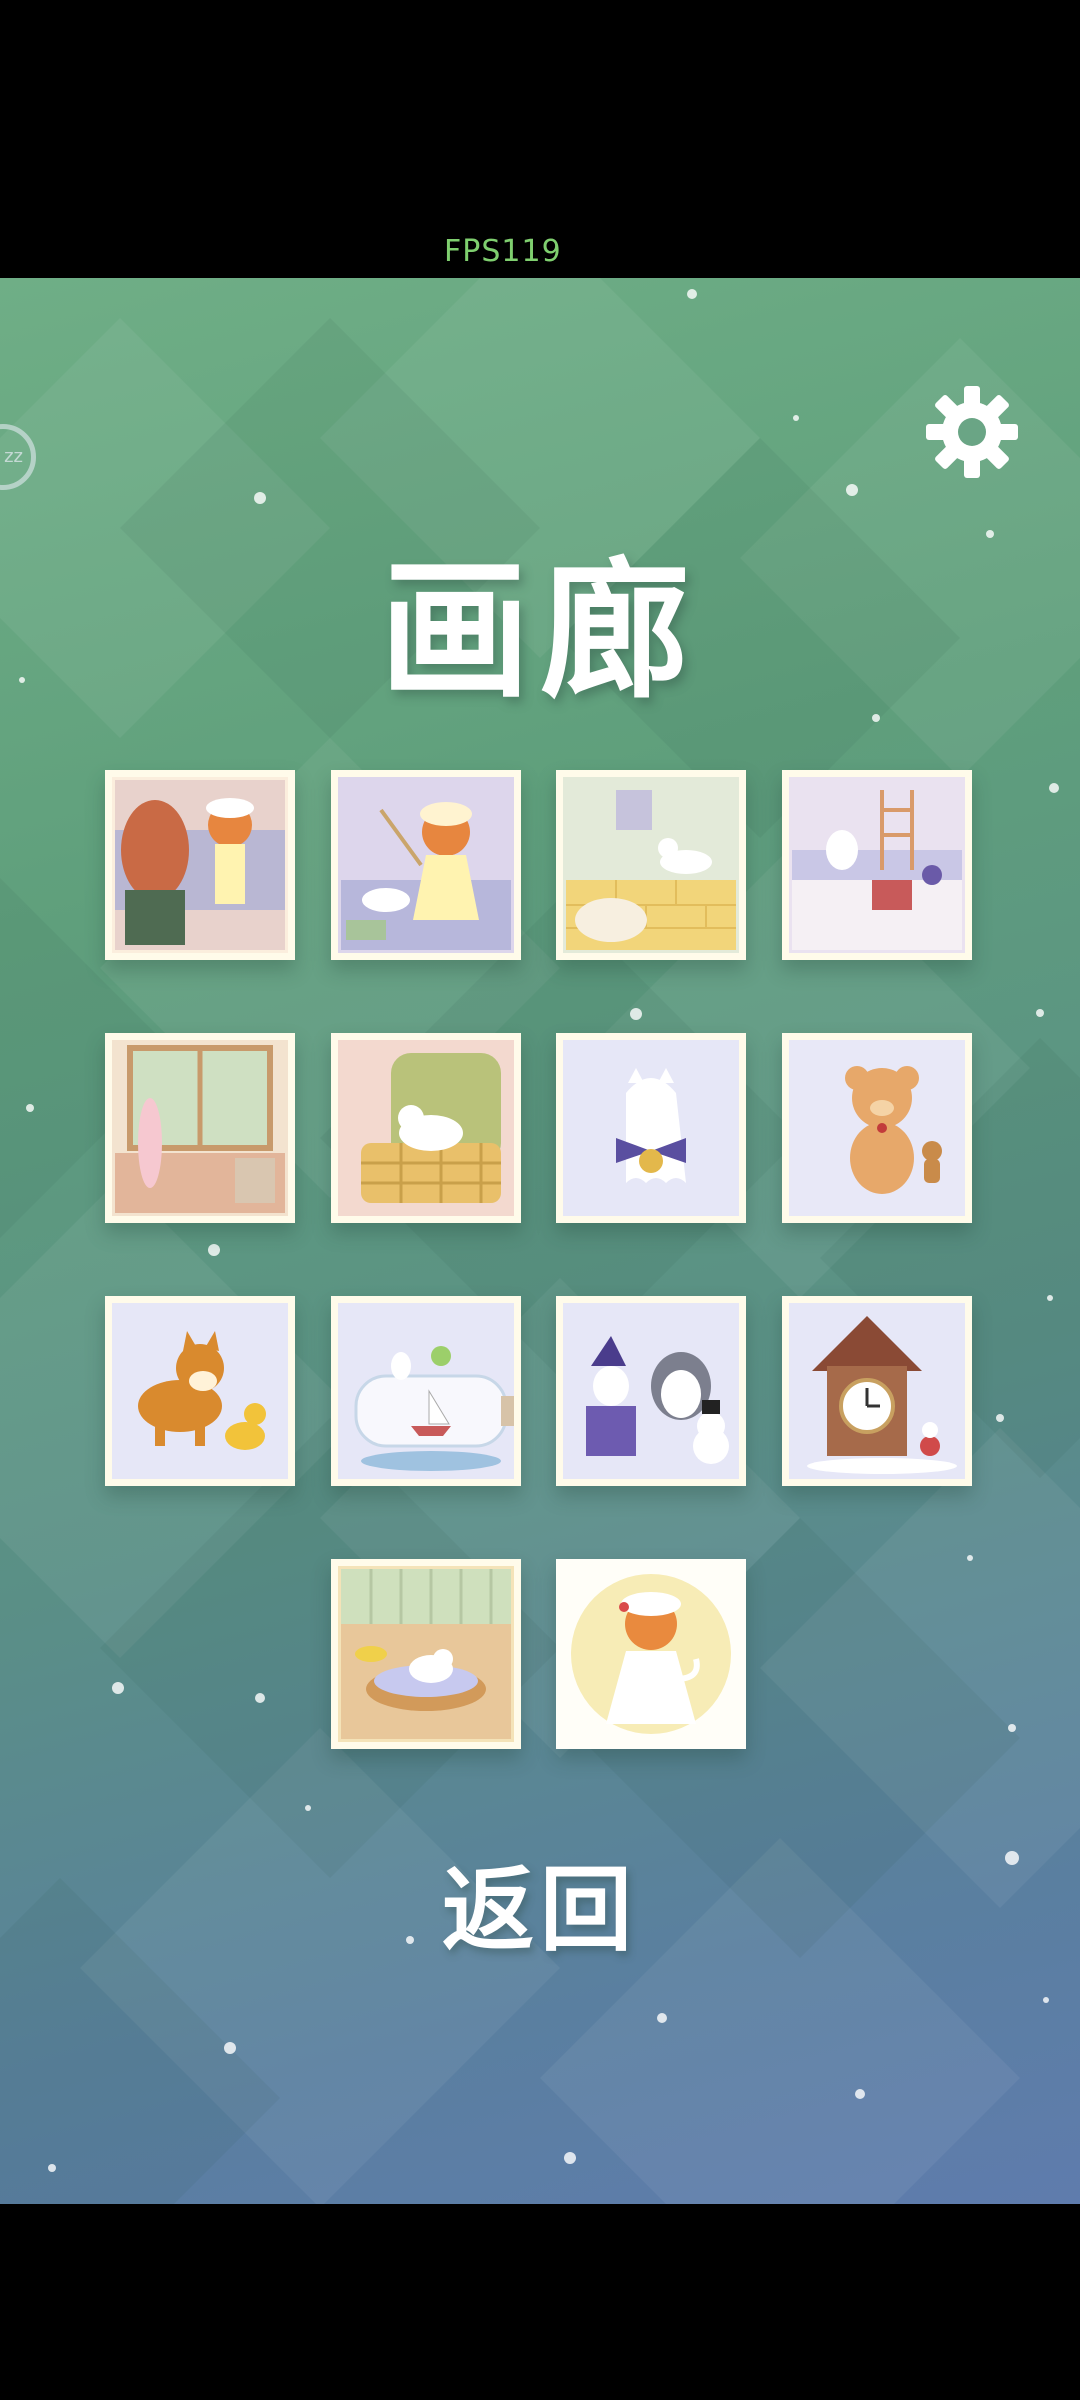  I want to click on bottle-ship-thumbnail, so click(426, 1391).